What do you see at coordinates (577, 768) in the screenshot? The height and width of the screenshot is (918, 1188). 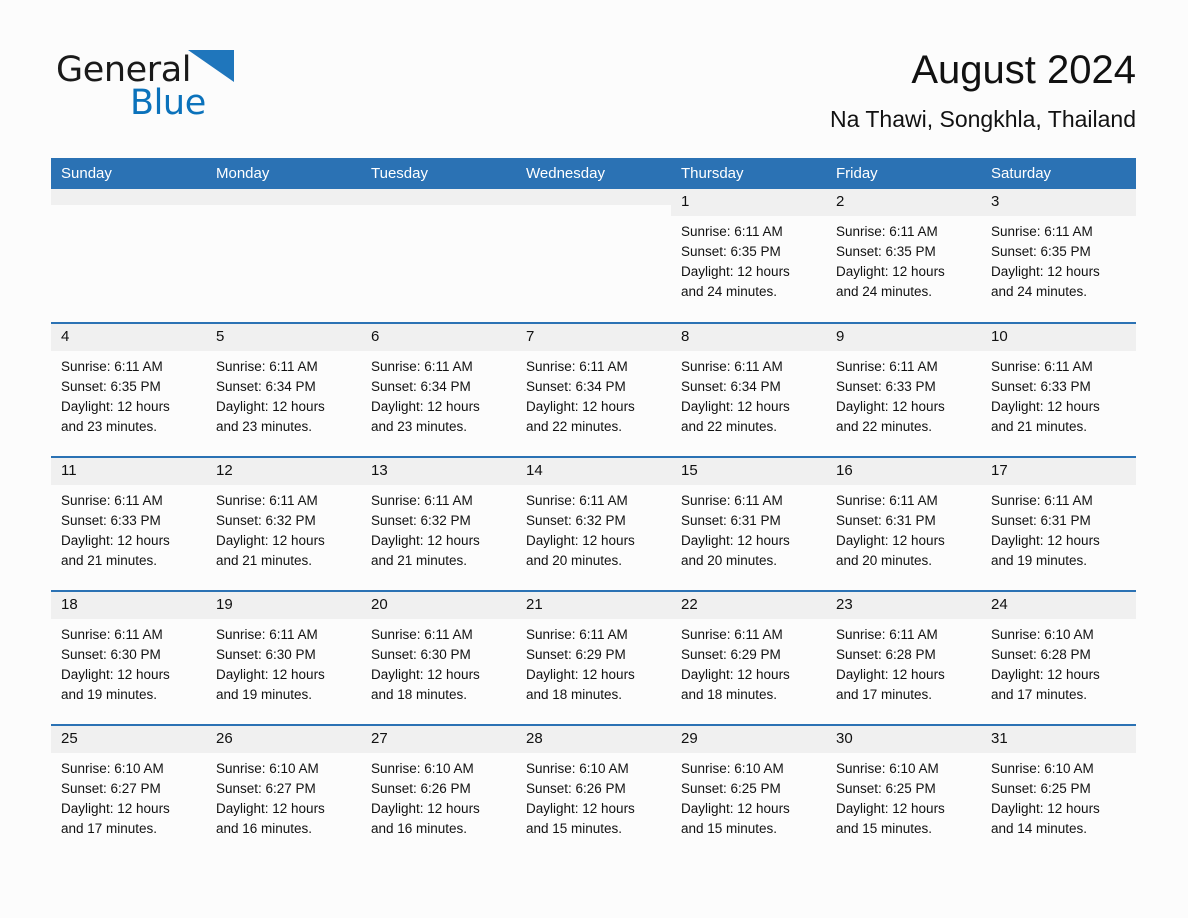 I see `sunrise-text: Sunrise: 6:10 AM` at bounding box center [577, 768].